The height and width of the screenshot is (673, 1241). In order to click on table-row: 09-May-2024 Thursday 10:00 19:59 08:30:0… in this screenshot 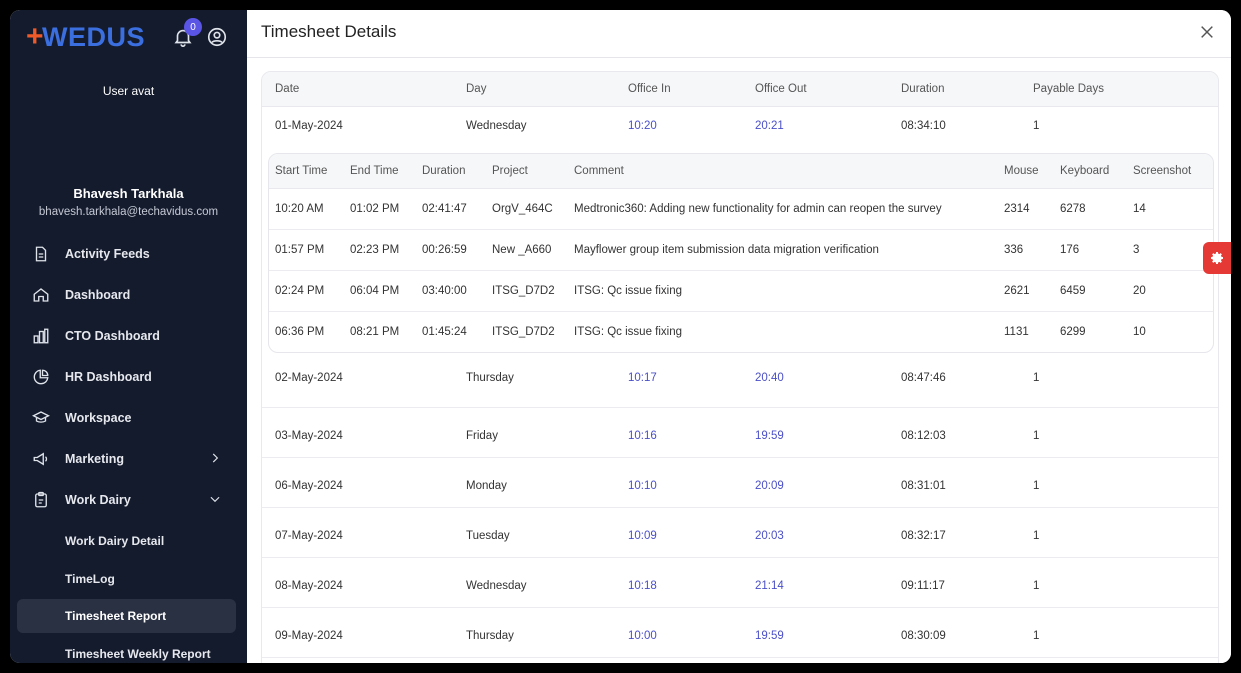, I will do `click(740, 633)`.